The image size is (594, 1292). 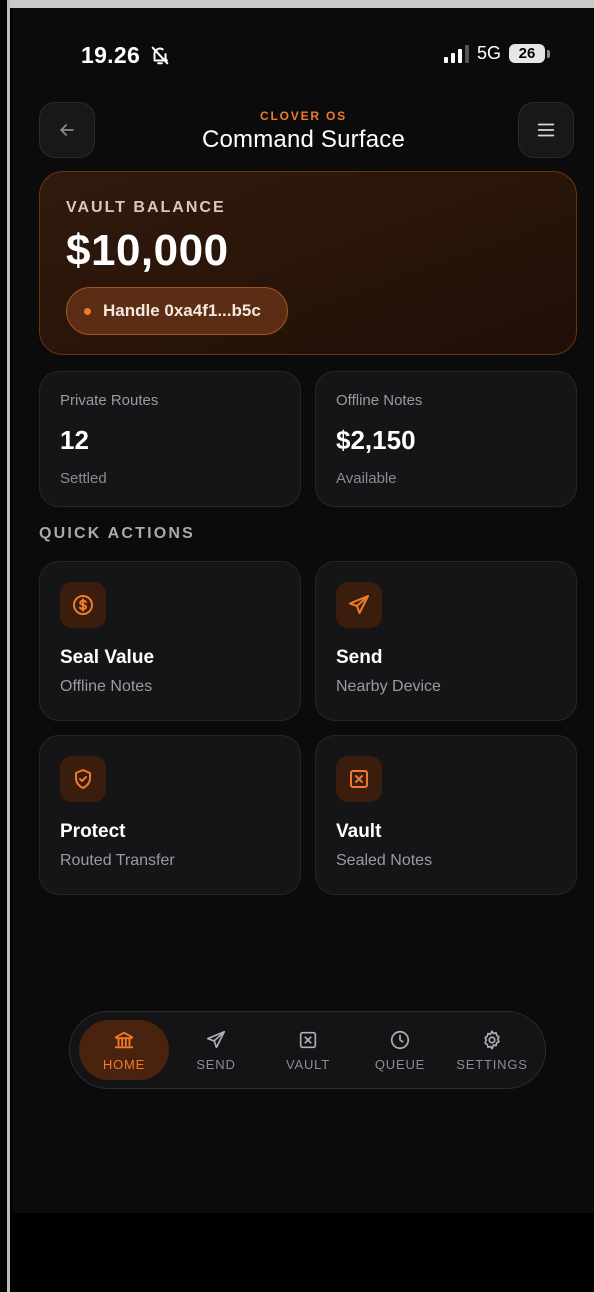 I want to click on action-seal-value: Seal Value Offline Notes, so click(x=170, y=641).